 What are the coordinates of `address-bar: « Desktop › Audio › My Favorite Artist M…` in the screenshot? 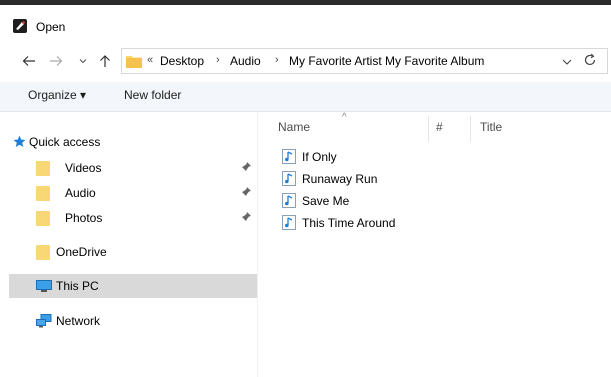 It's located at (364, 61).